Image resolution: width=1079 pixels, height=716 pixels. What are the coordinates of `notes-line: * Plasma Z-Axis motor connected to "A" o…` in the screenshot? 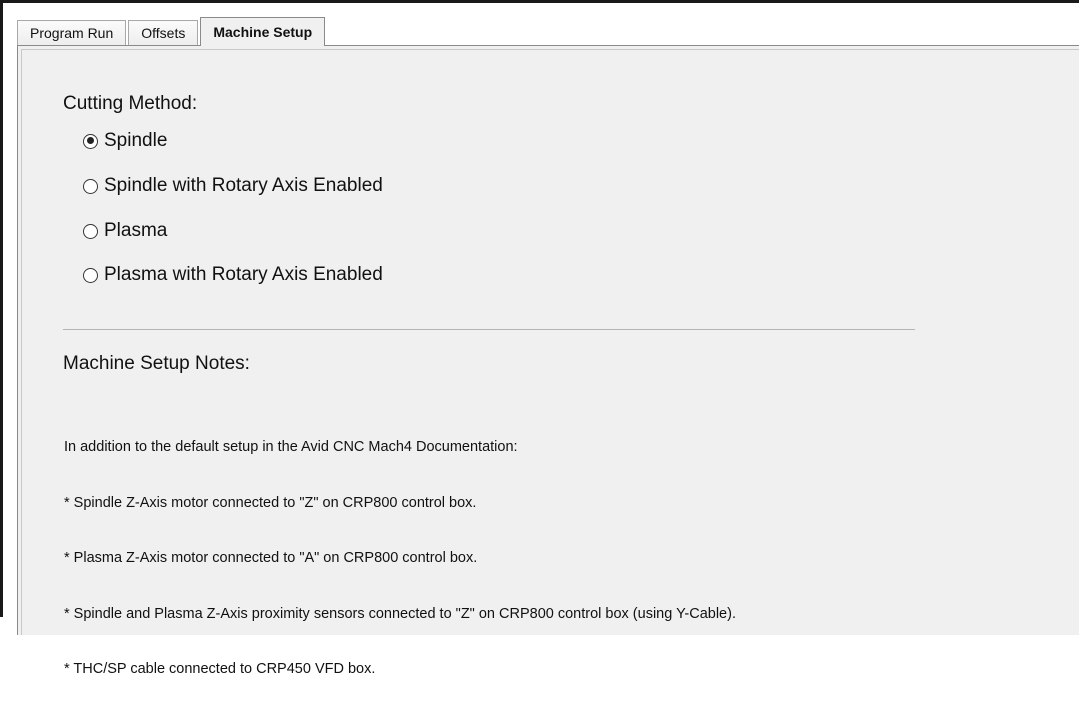 It's located at (271, 558).